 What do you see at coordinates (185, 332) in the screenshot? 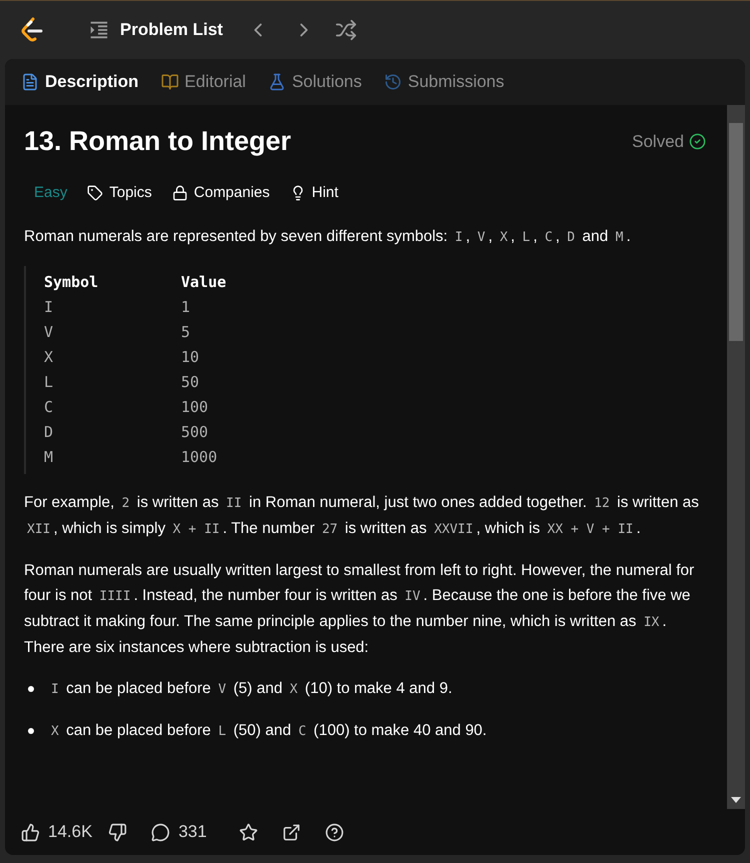
I see `table-cell-text: 5` at bounding box center [185, 332].